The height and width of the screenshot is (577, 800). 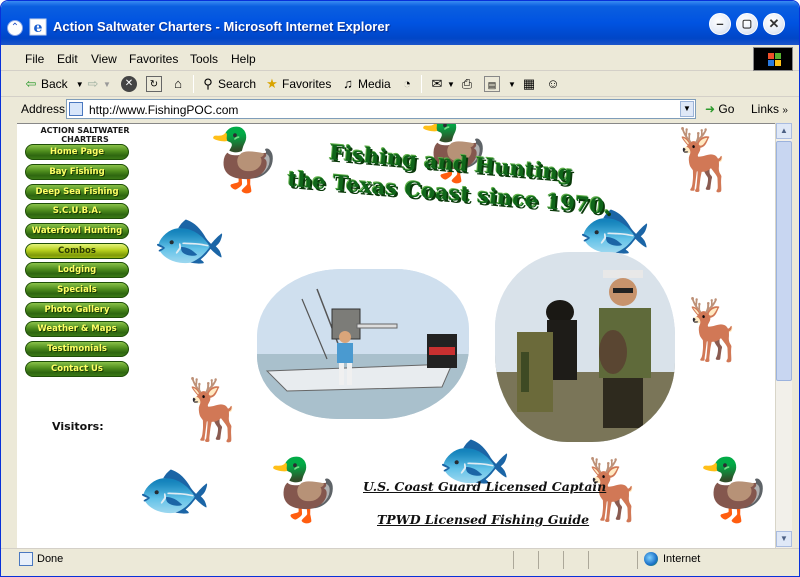 What do you see at coordinates (31, 83) in the screenshot?
I see `back-arrow-icon: ⇦` at bounding box center [31, 83].